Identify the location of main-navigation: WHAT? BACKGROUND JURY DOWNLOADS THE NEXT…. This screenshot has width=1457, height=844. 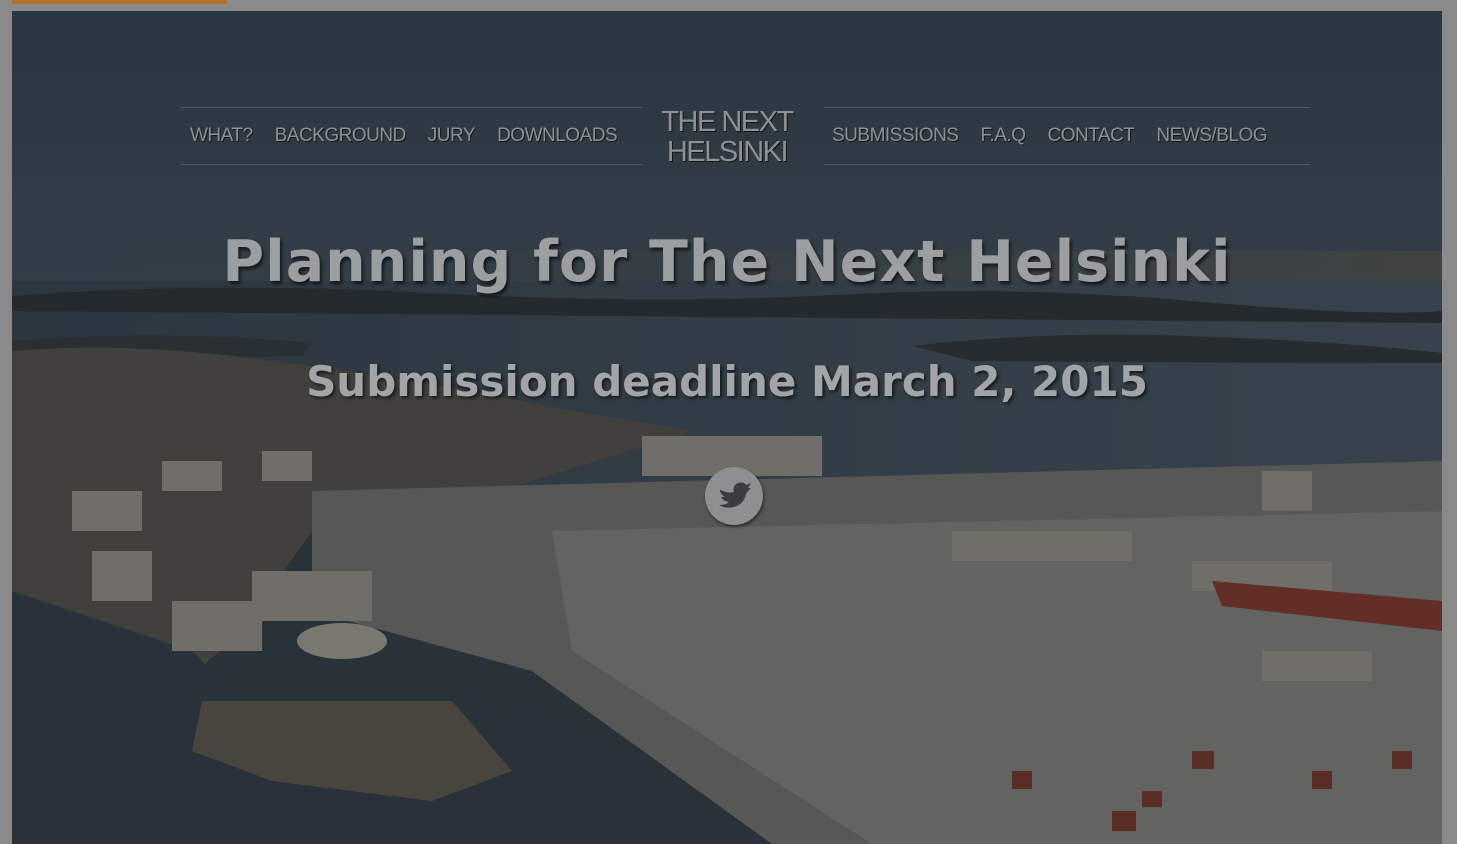
(727, 136).